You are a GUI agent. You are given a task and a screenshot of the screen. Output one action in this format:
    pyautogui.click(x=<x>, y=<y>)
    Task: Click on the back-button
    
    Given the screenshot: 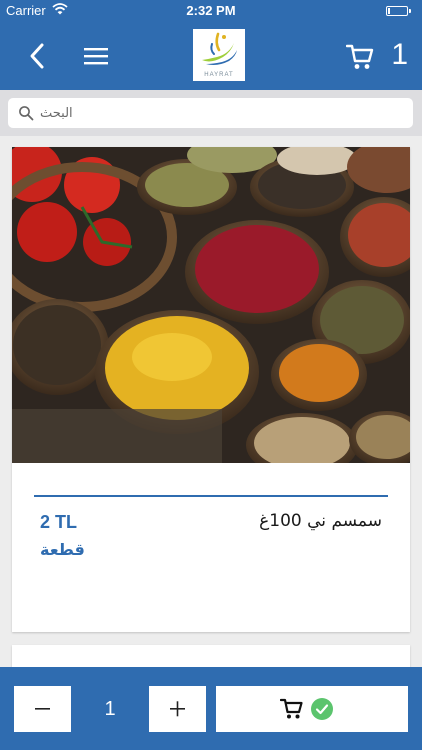 What is the action you would take?
    pyautogui.click(x=38, y=56)
    